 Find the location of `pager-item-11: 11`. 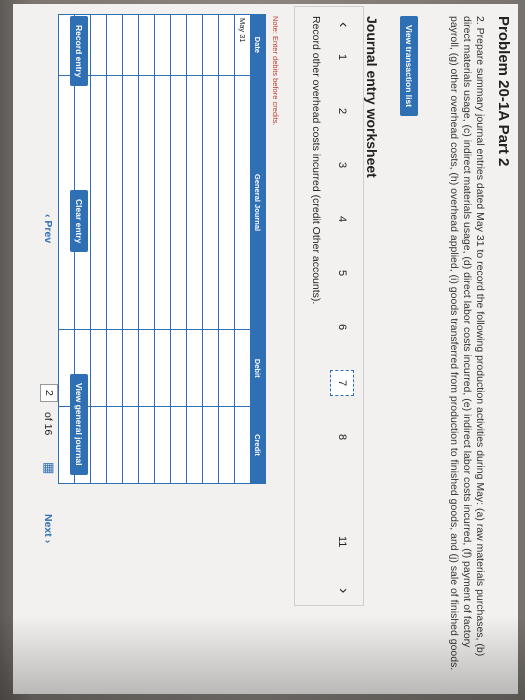

pager-item-11: 11 is located at coordinates (342, 541).